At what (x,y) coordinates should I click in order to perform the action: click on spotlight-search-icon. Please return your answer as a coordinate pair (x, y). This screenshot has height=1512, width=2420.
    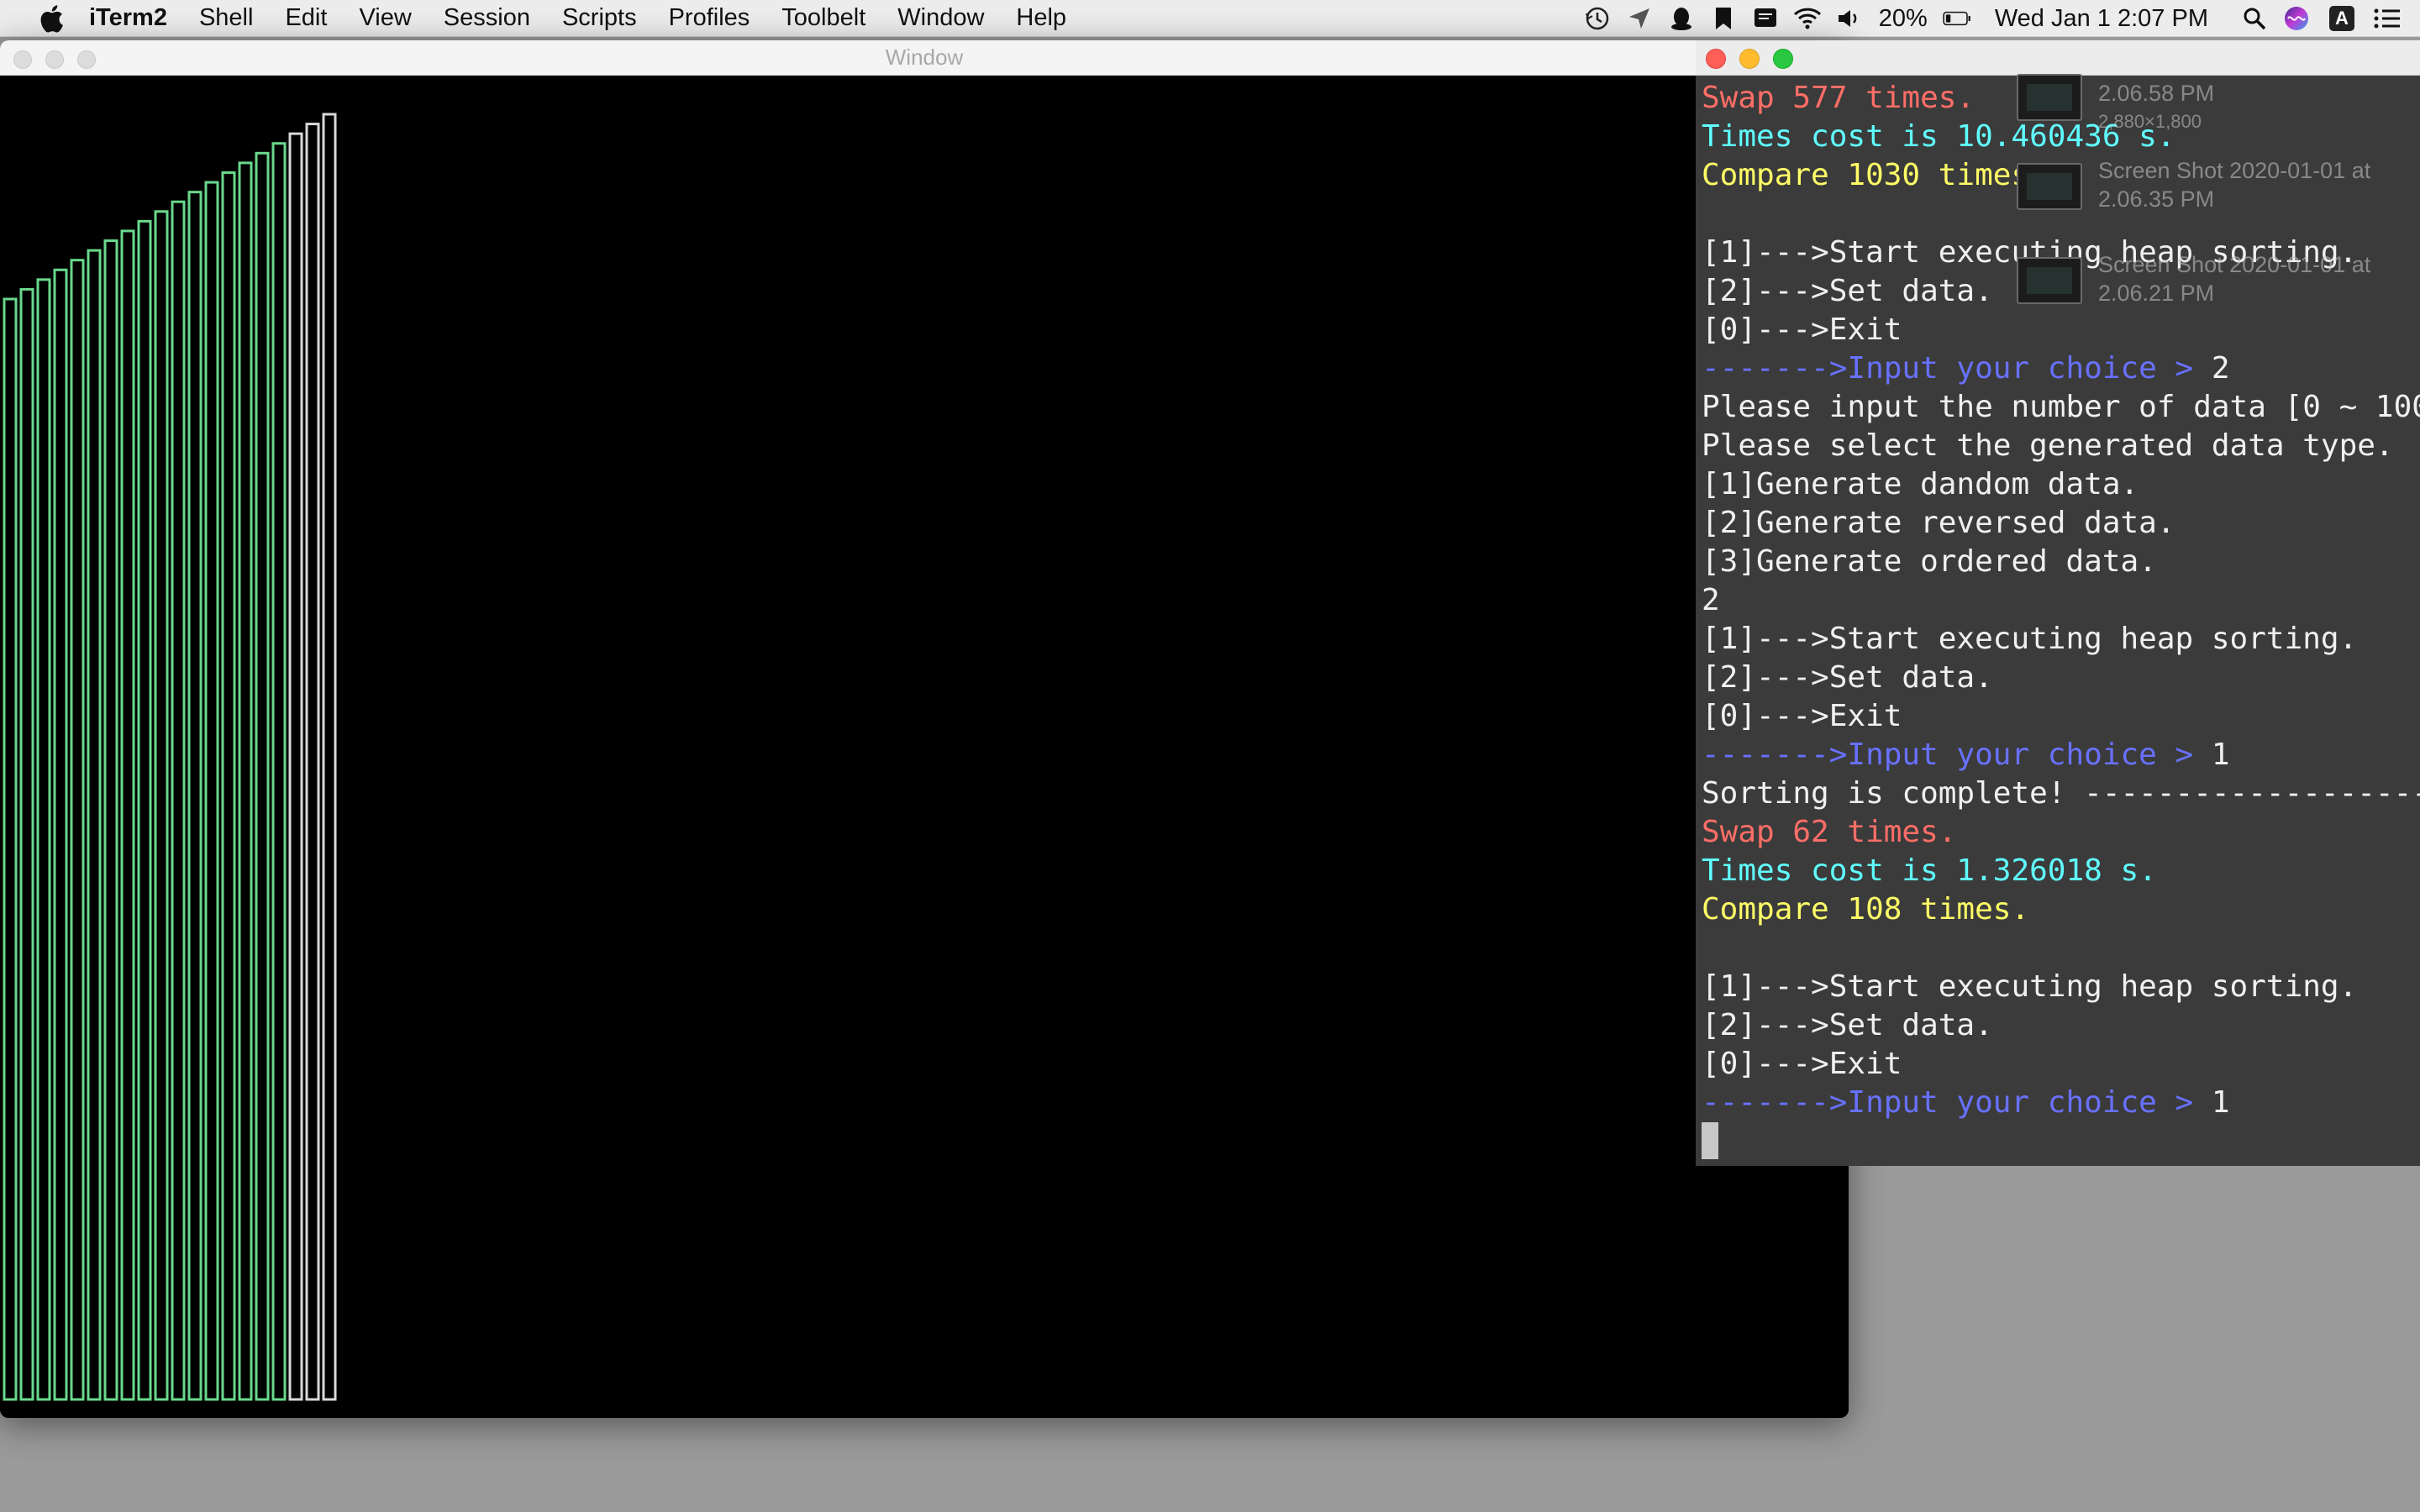
    Looking at the image, I should click on (2254, 18).